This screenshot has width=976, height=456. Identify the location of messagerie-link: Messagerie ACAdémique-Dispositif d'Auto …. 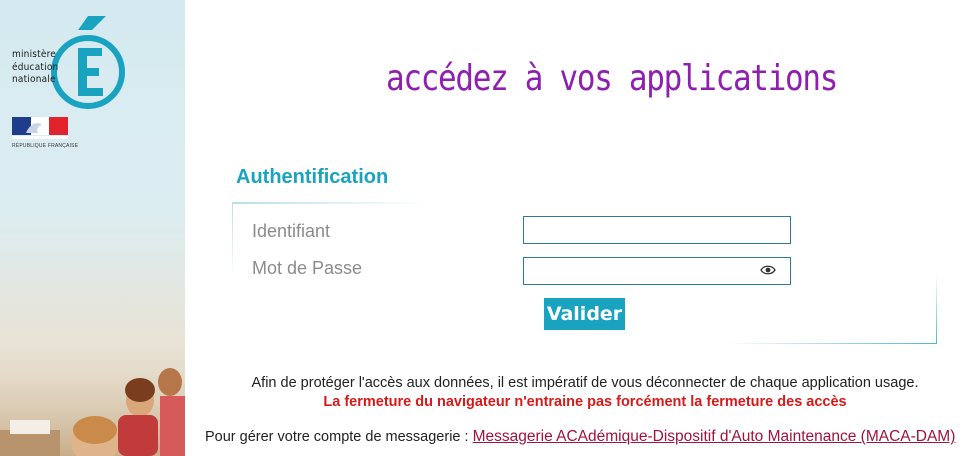
(714, 436).